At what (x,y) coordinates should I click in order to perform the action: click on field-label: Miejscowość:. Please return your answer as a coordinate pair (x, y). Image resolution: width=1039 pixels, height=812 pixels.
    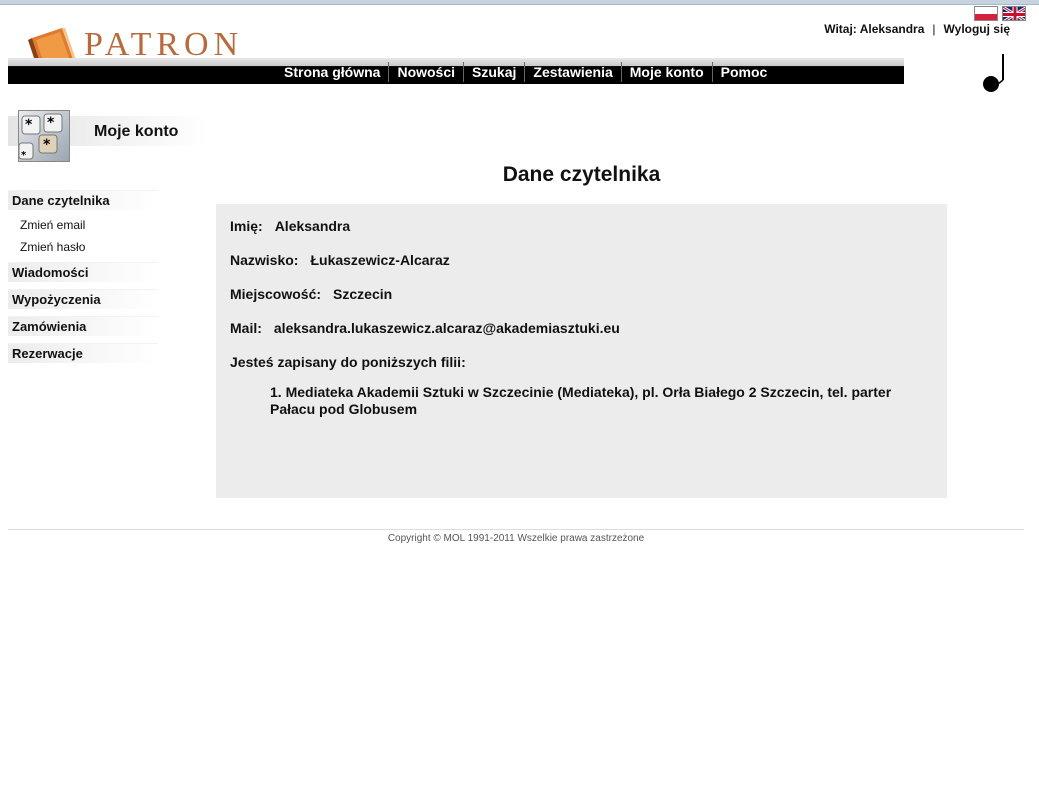
    Looking at the image, I should click on (276, 294).